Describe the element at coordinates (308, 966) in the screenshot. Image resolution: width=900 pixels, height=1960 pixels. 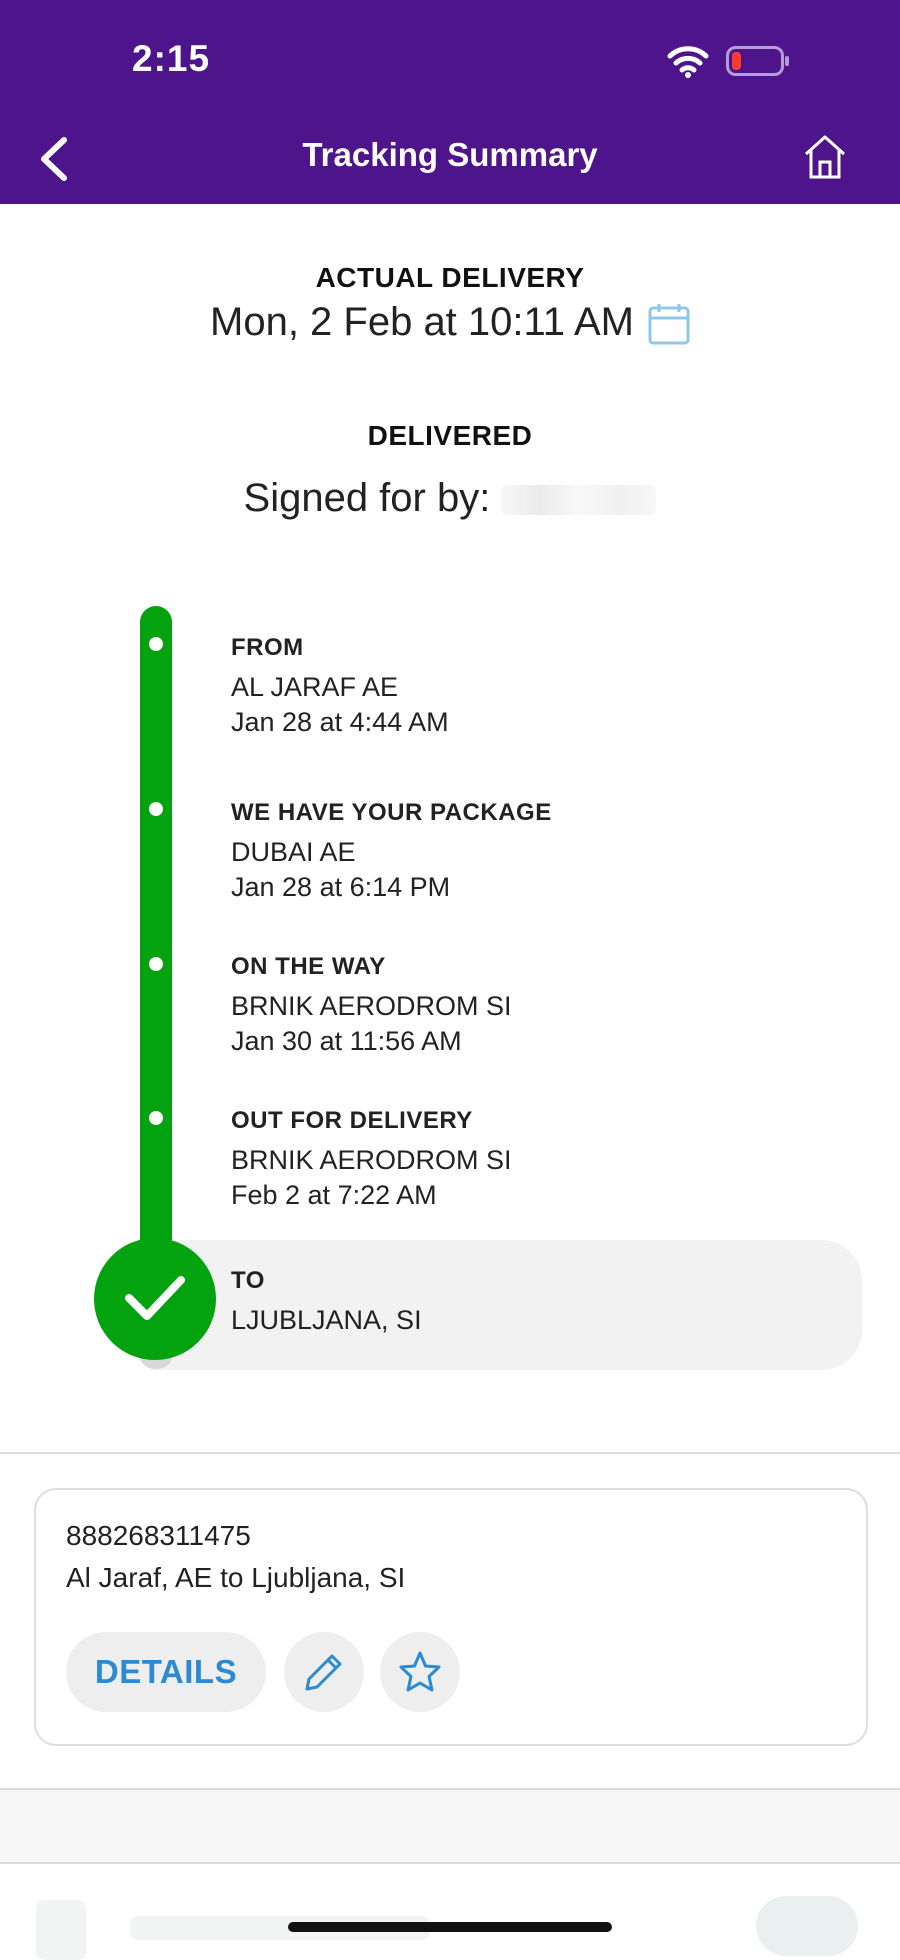
I see `stop-title: ON THE WAY` at that location.